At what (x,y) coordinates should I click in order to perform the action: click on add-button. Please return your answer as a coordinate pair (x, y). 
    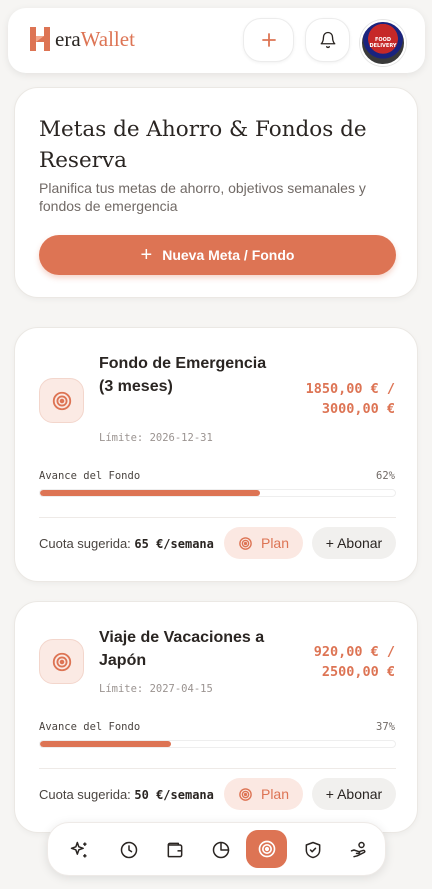
    Looking at the image, I should click on (268, 40).